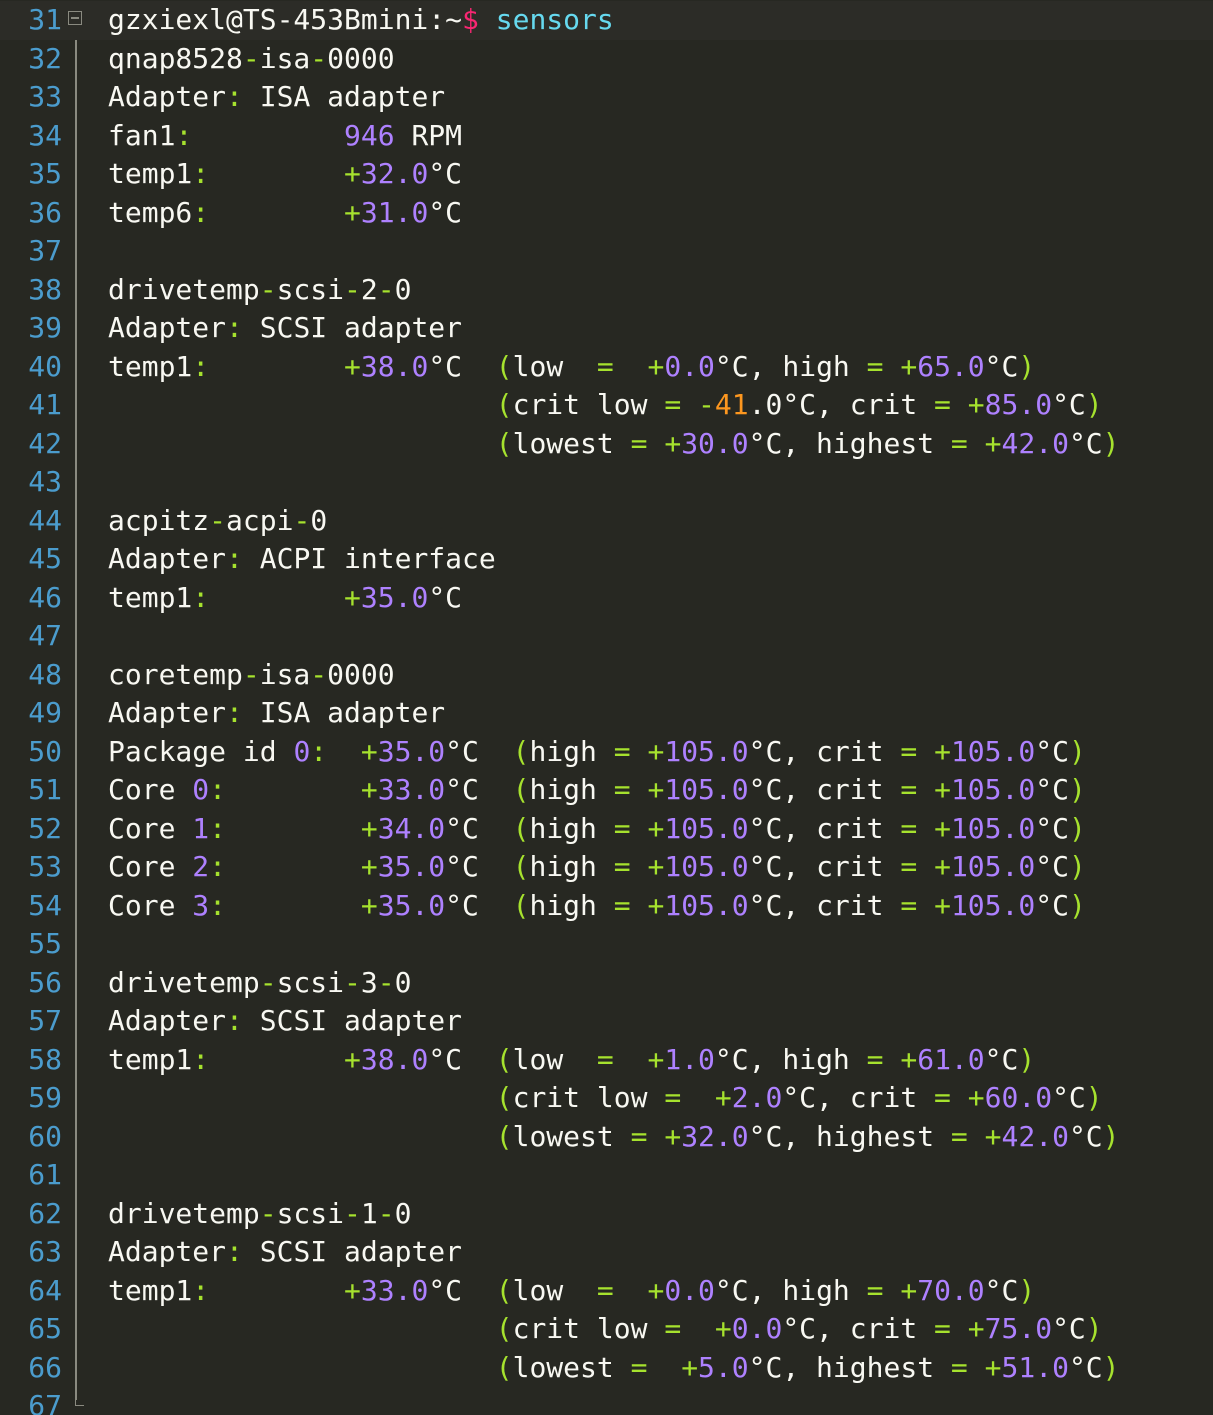  What do you see at coordinates (394, 366) in the screenshot?
I see `number-token: 38.0` at bounding box center [394, 366].